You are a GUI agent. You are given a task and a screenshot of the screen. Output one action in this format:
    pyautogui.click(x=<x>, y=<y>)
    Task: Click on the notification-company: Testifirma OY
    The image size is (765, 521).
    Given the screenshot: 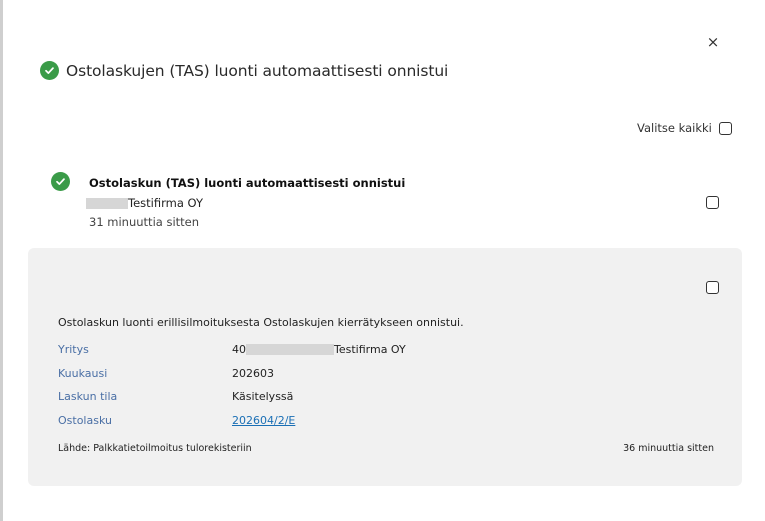 What is the action you would take?
    pyautogui.click(x=144, y=203)
    